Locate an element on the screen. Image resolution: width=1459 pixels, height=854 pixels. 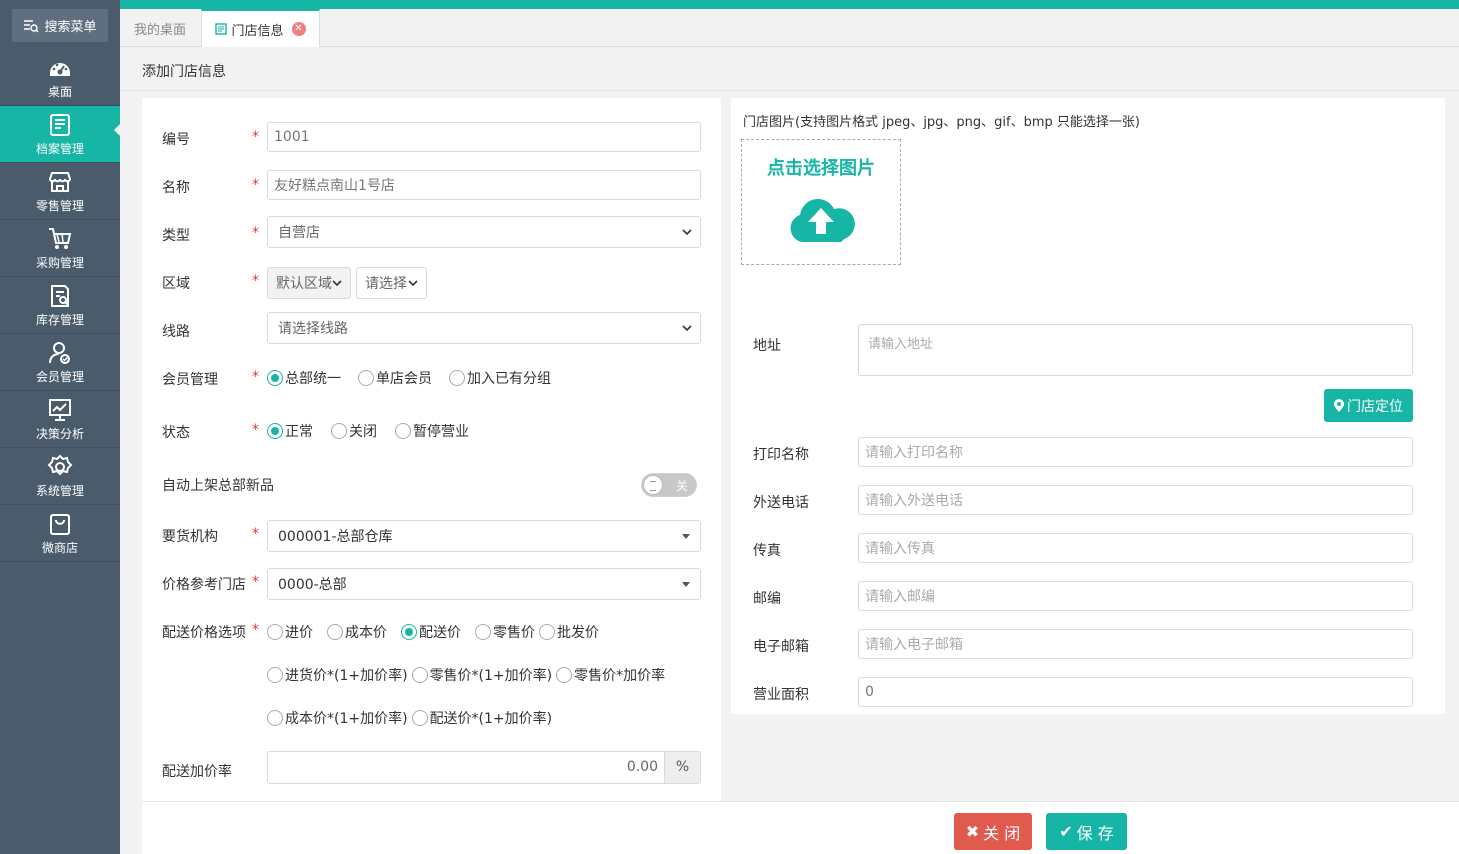
subregion-select: 请选择 is located at coordinates (391, 283).